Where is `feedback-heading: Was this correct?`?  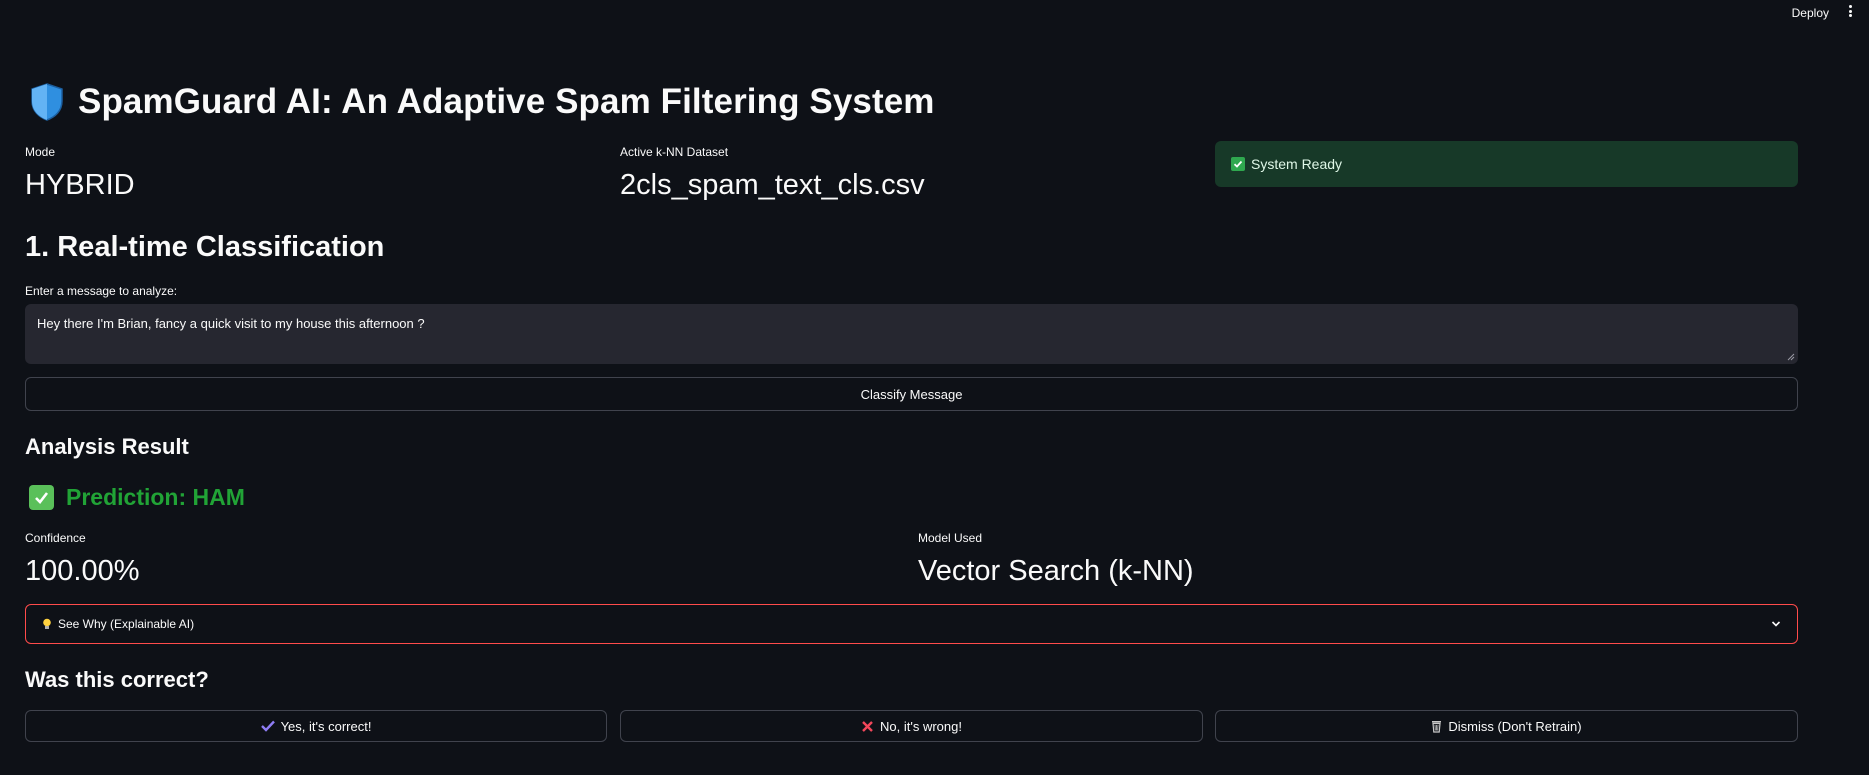 feedback-heading: Was this correct? is located at coordinates (117, 679).